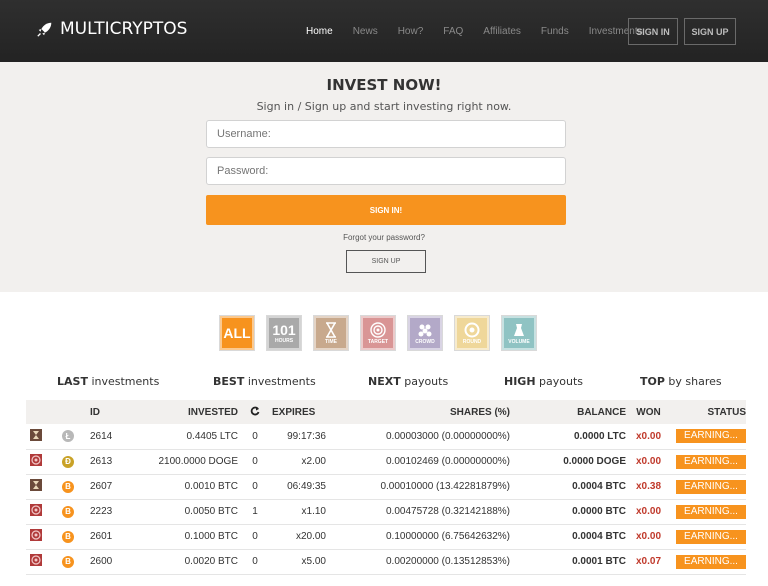  I want to click on row-id: 2614, so click(120, 436).